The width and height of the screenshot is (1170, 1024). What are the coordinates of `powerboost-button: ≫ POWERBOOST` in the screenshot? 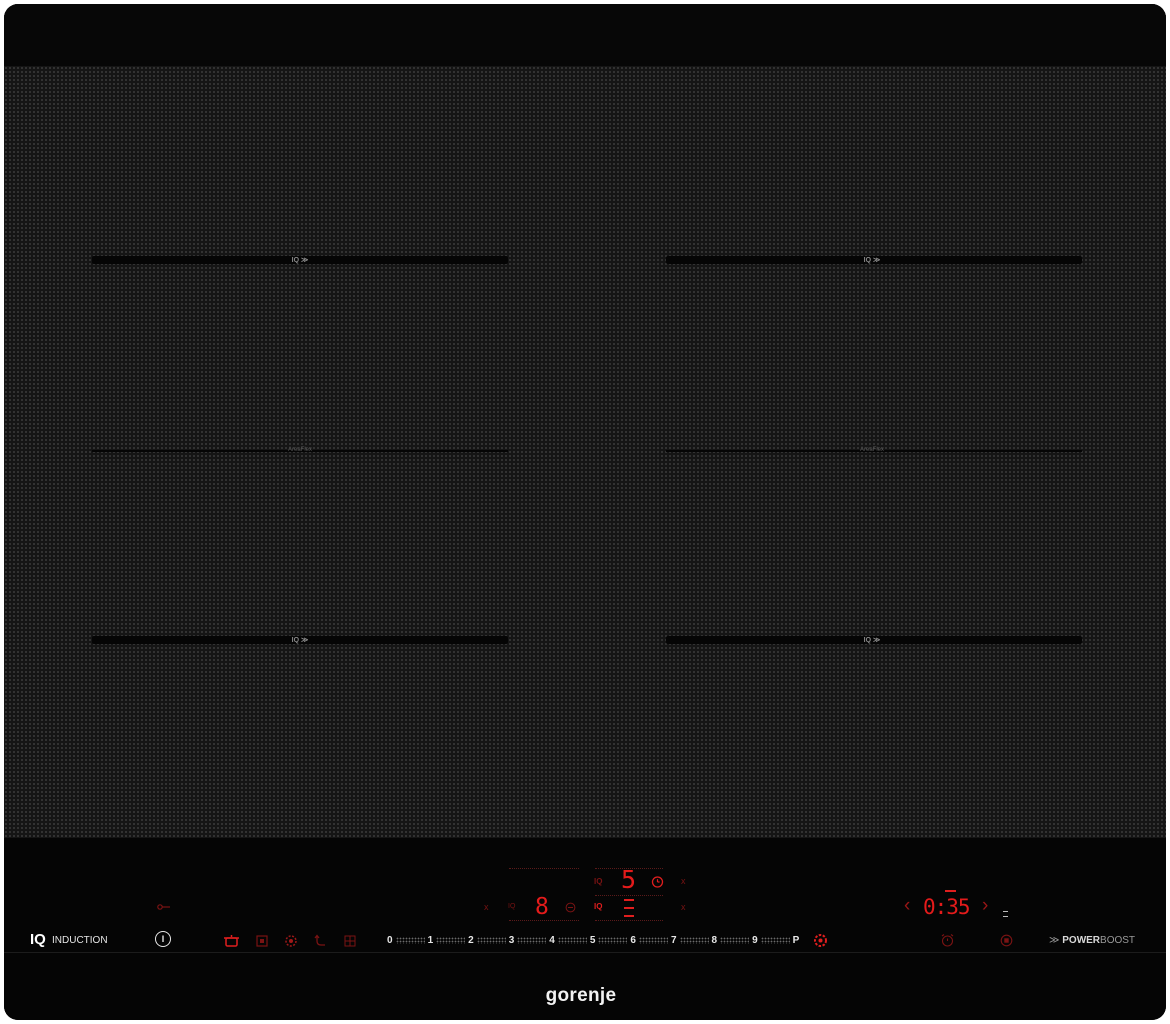 It's located at (1092, 941).